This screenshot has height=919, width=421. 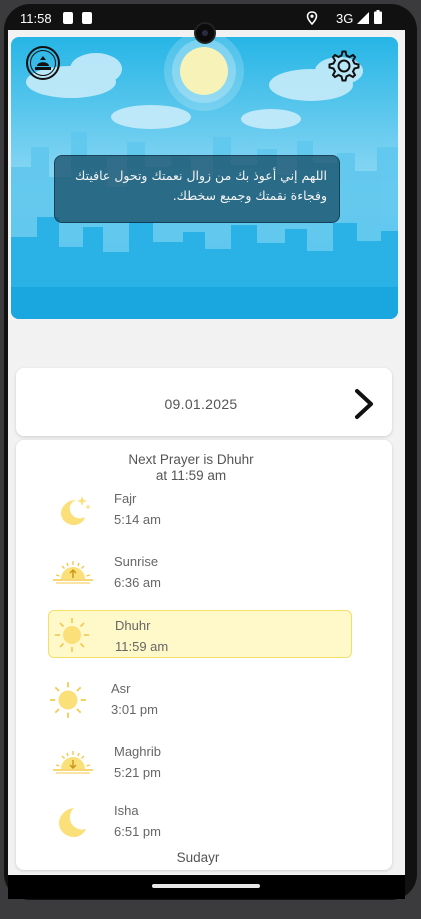 What do you see at coordinates (204, 821) in the screenshot?
I see `prayer-row-isha: Isha 6:51 pm` at bounding box center [204, 821].